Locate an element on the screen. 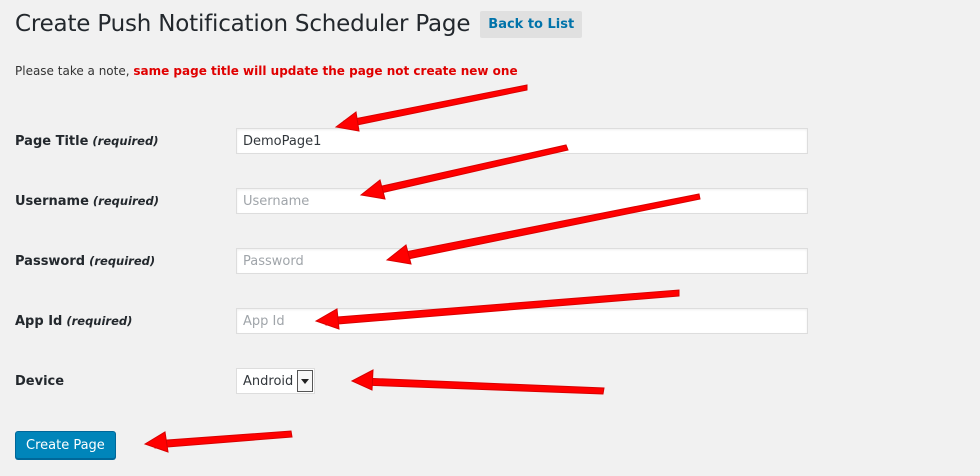 The width and height of the screenshot is (980, 476). notice-prefix: Please take a note, is located at coordinates (74, 71).